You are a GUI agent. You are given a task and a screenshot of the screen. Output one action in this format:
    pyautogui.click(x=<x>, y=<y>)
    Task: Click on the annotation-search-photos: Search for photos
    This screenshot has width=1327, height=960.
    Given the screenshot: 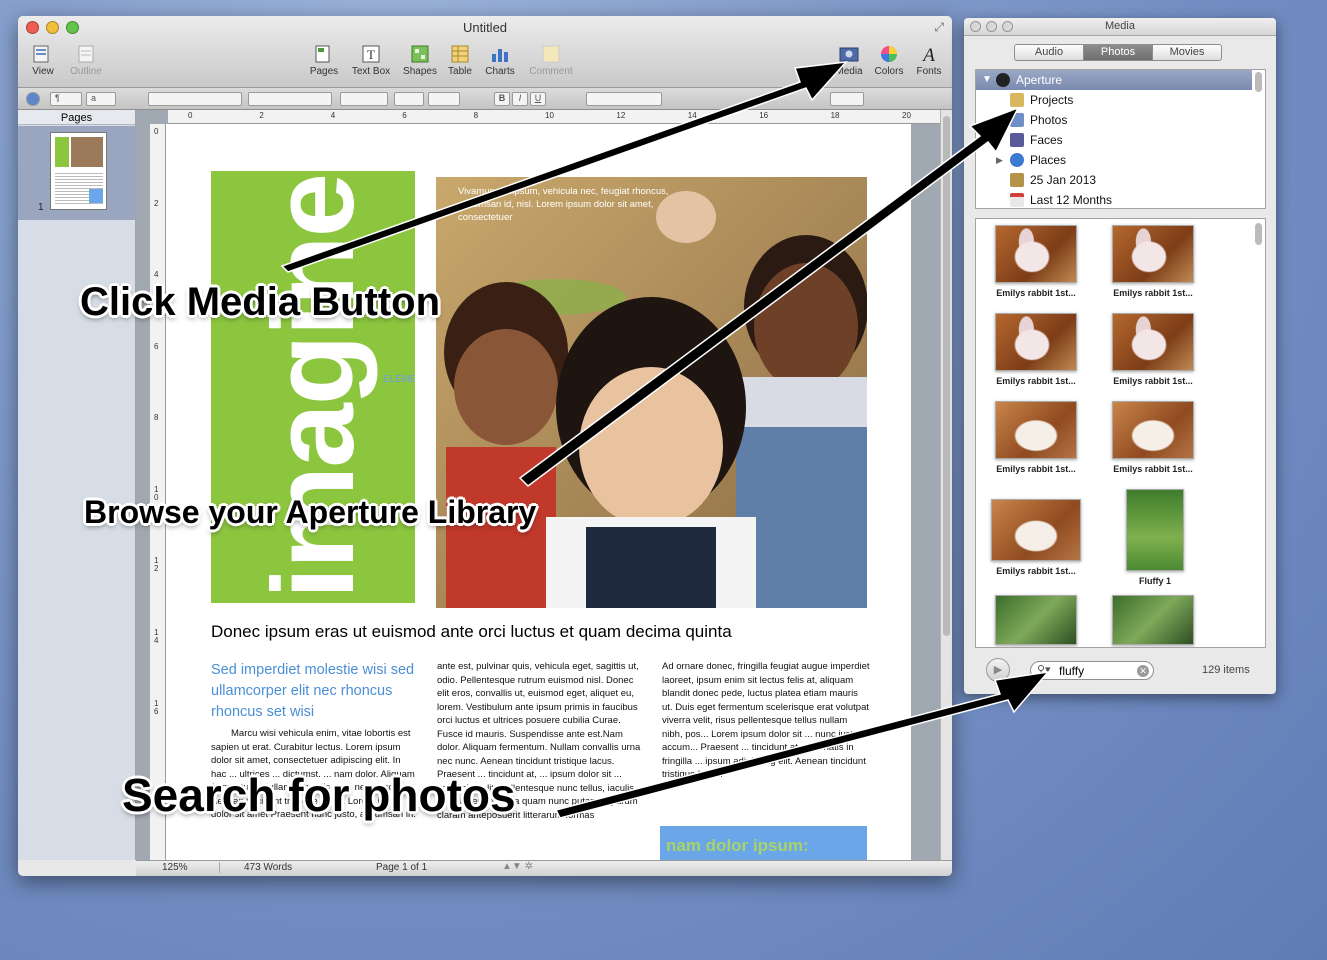 What is the action you would take?
    pyautogui.click(x=319, y=795)
    